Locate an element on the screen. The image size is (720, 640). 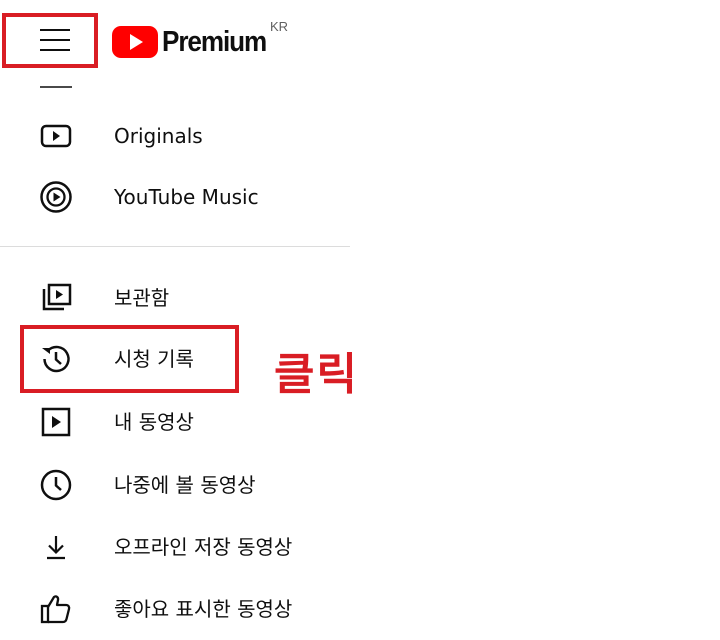
sidebar-item-label: 나중에 볼 동영상 is located at coordinates (185, 485).